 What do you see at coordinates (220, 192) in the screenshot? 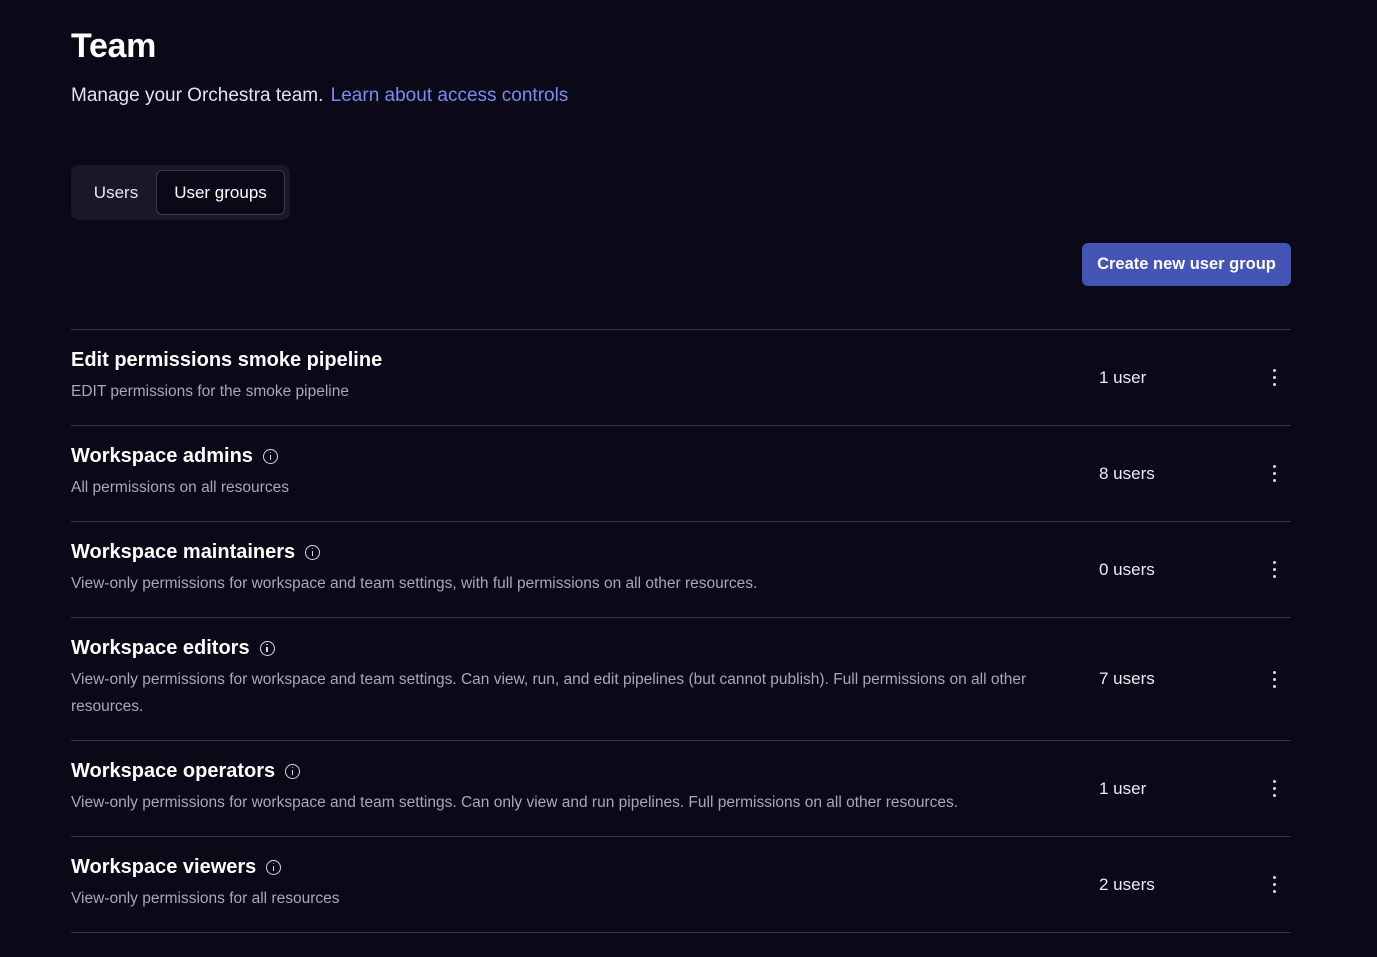
I see `tab-user-groups: User groups` at bounding box center [220, 192].